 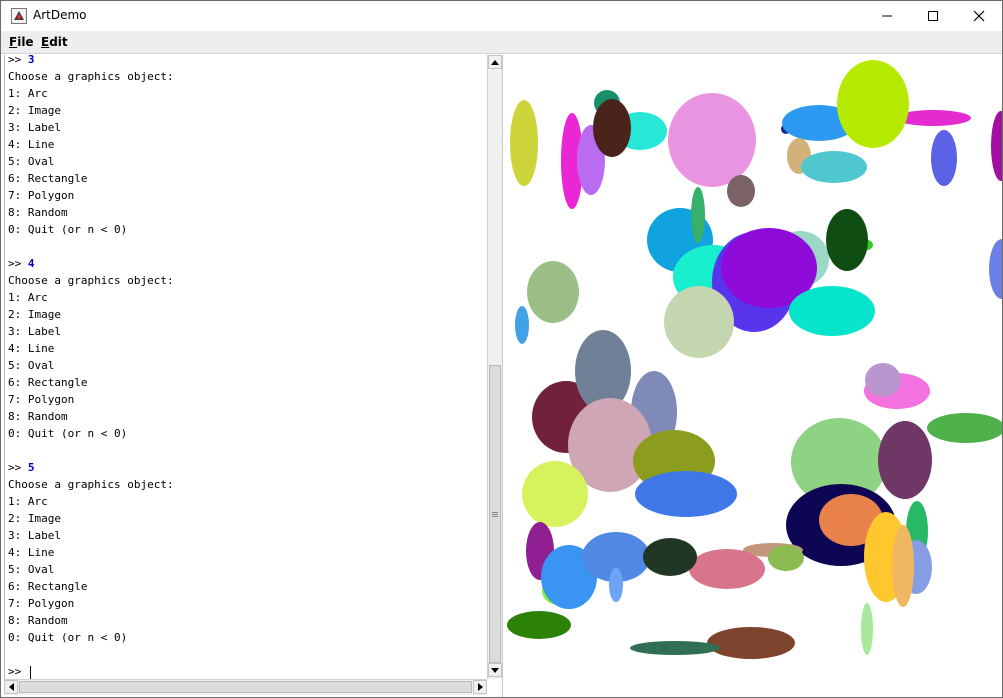 I want to click on menu-edit: Edit, so click(x=54, y=42).